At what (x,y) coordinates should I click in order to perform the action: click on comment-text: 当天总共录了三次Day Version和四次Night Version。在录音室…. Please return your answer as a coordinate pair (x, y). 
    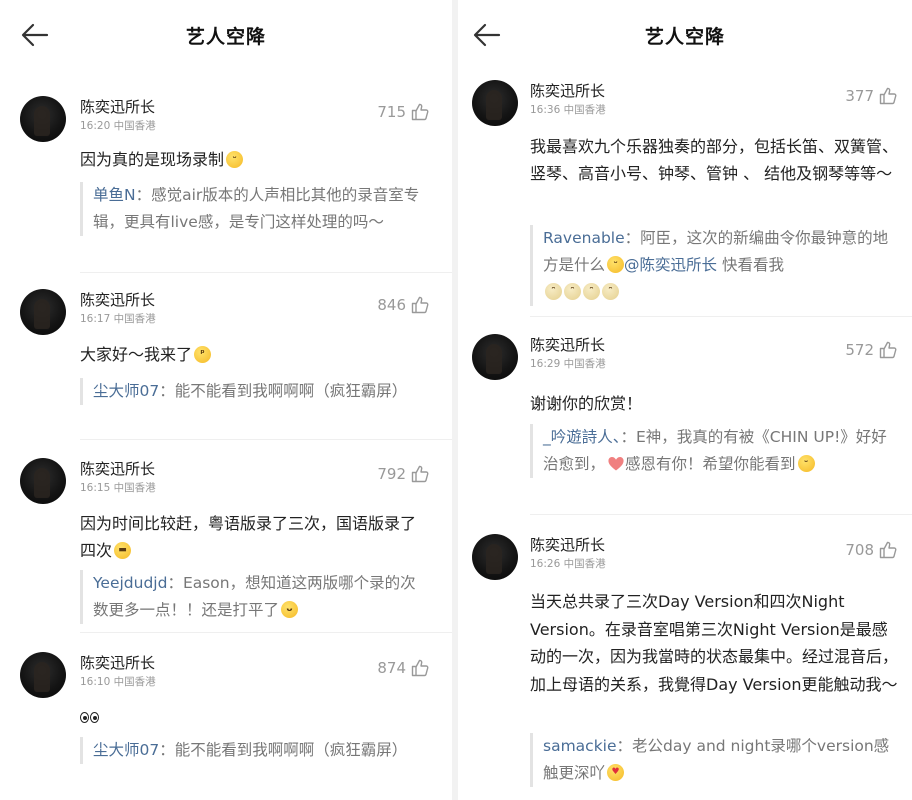
    Looking at the image, I should click on (714, 643).